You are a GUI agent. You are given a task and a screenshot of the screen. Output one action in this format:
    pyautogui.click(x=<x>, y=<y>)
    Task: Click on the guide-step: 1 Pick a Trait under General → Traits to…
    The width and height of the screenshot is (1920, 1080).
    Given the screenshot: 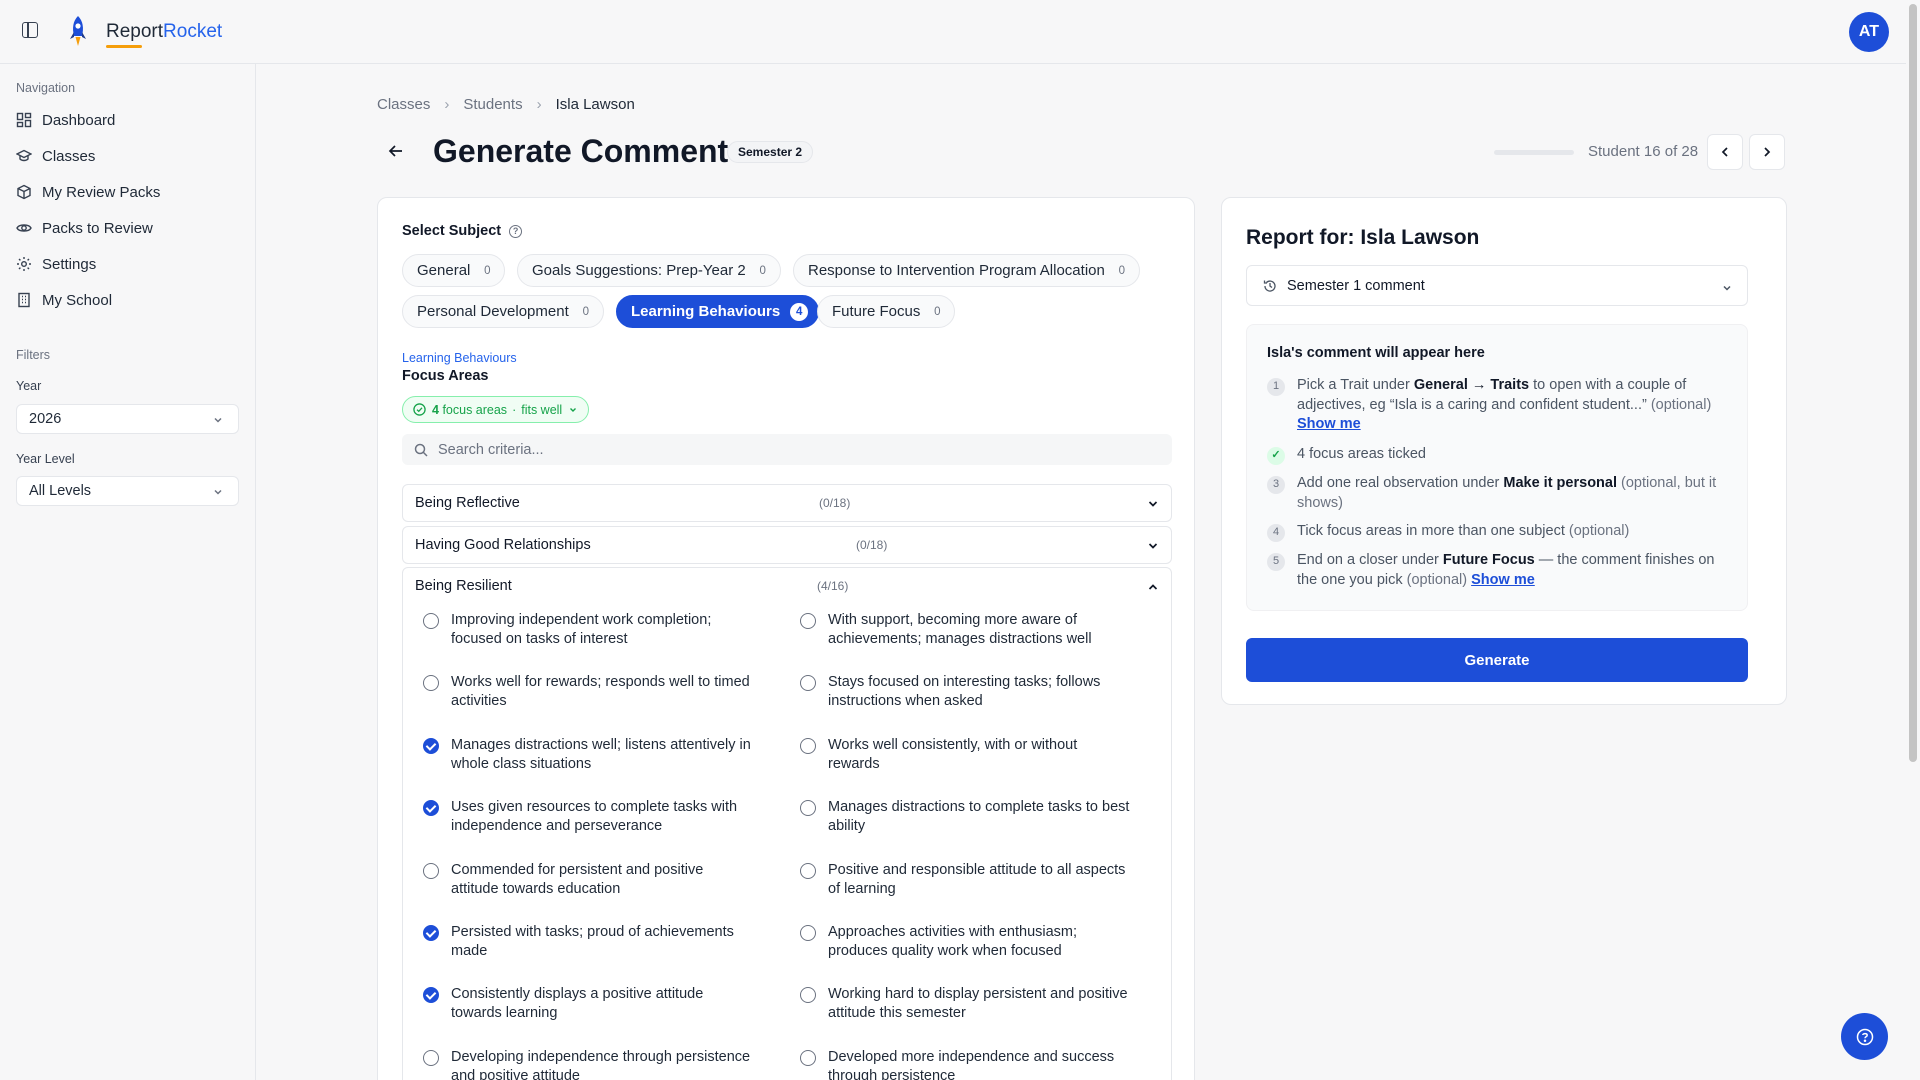 What is the action you would take?
    pyautogui.click(x=1499, y=405)
    